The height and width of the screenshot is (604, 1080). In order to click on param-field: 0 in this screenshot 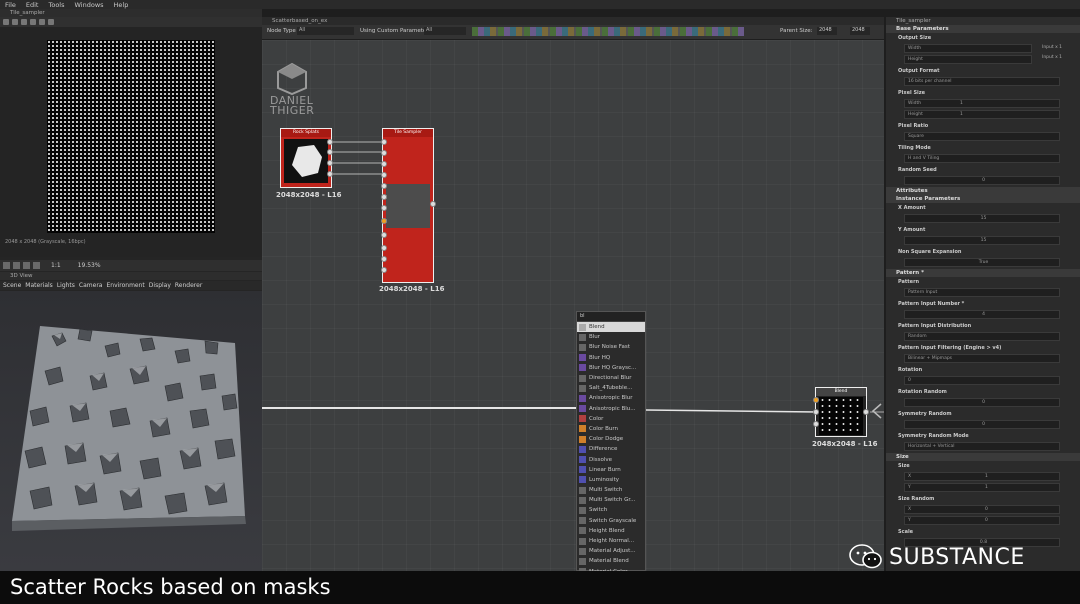, I will do `click(982, 180)`.